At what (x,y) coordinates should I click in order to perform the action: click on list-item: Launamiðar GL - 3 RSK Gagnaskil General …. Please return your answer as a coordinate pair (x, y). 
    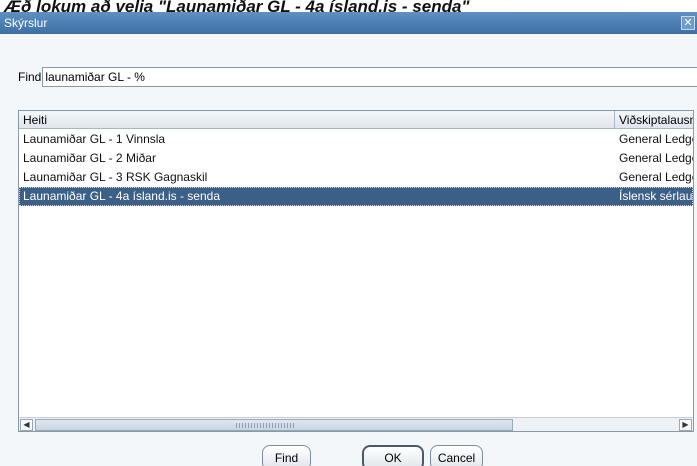
    Looking at the image, I should click on (356, 177).